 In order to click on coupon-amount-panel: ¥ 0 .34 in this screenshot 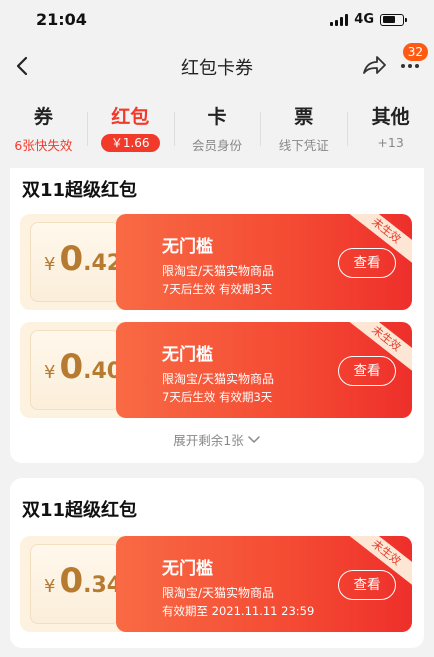, I will do `click(75, 584)`.